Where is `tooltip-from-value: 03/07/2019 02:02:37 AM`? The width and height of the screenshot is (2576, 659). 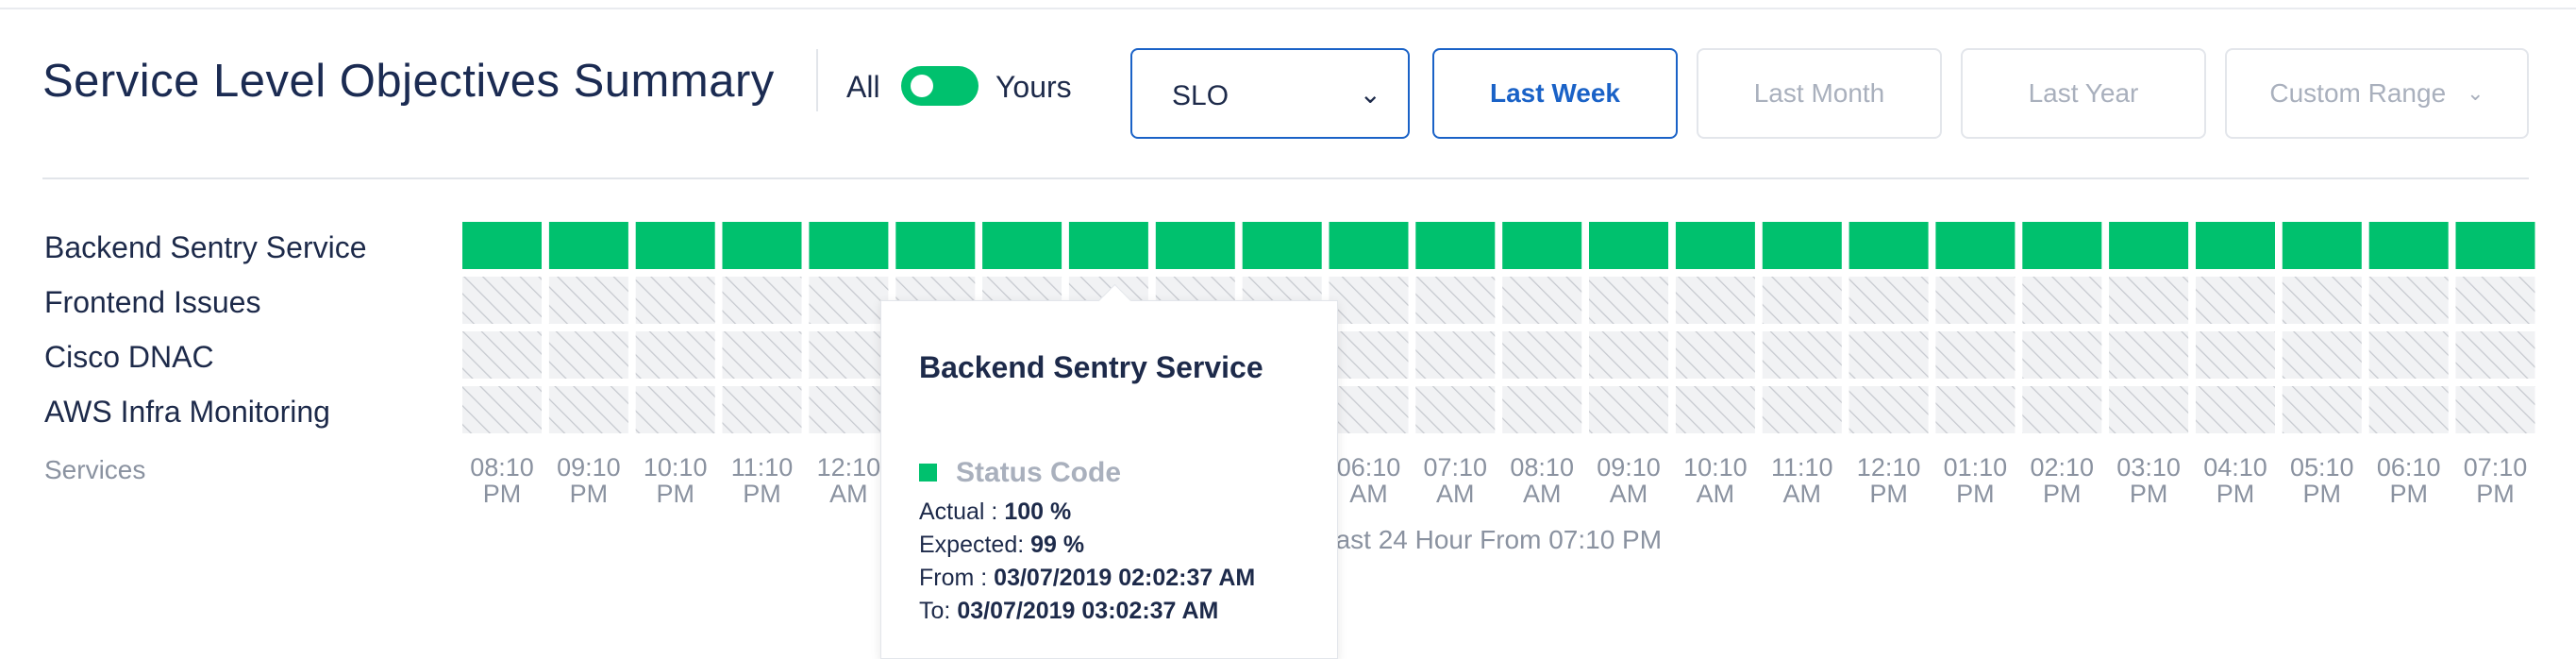 tooltip-from-value: 03/07/2019 02:02:37 AM is located at coordinates (1125, 578).